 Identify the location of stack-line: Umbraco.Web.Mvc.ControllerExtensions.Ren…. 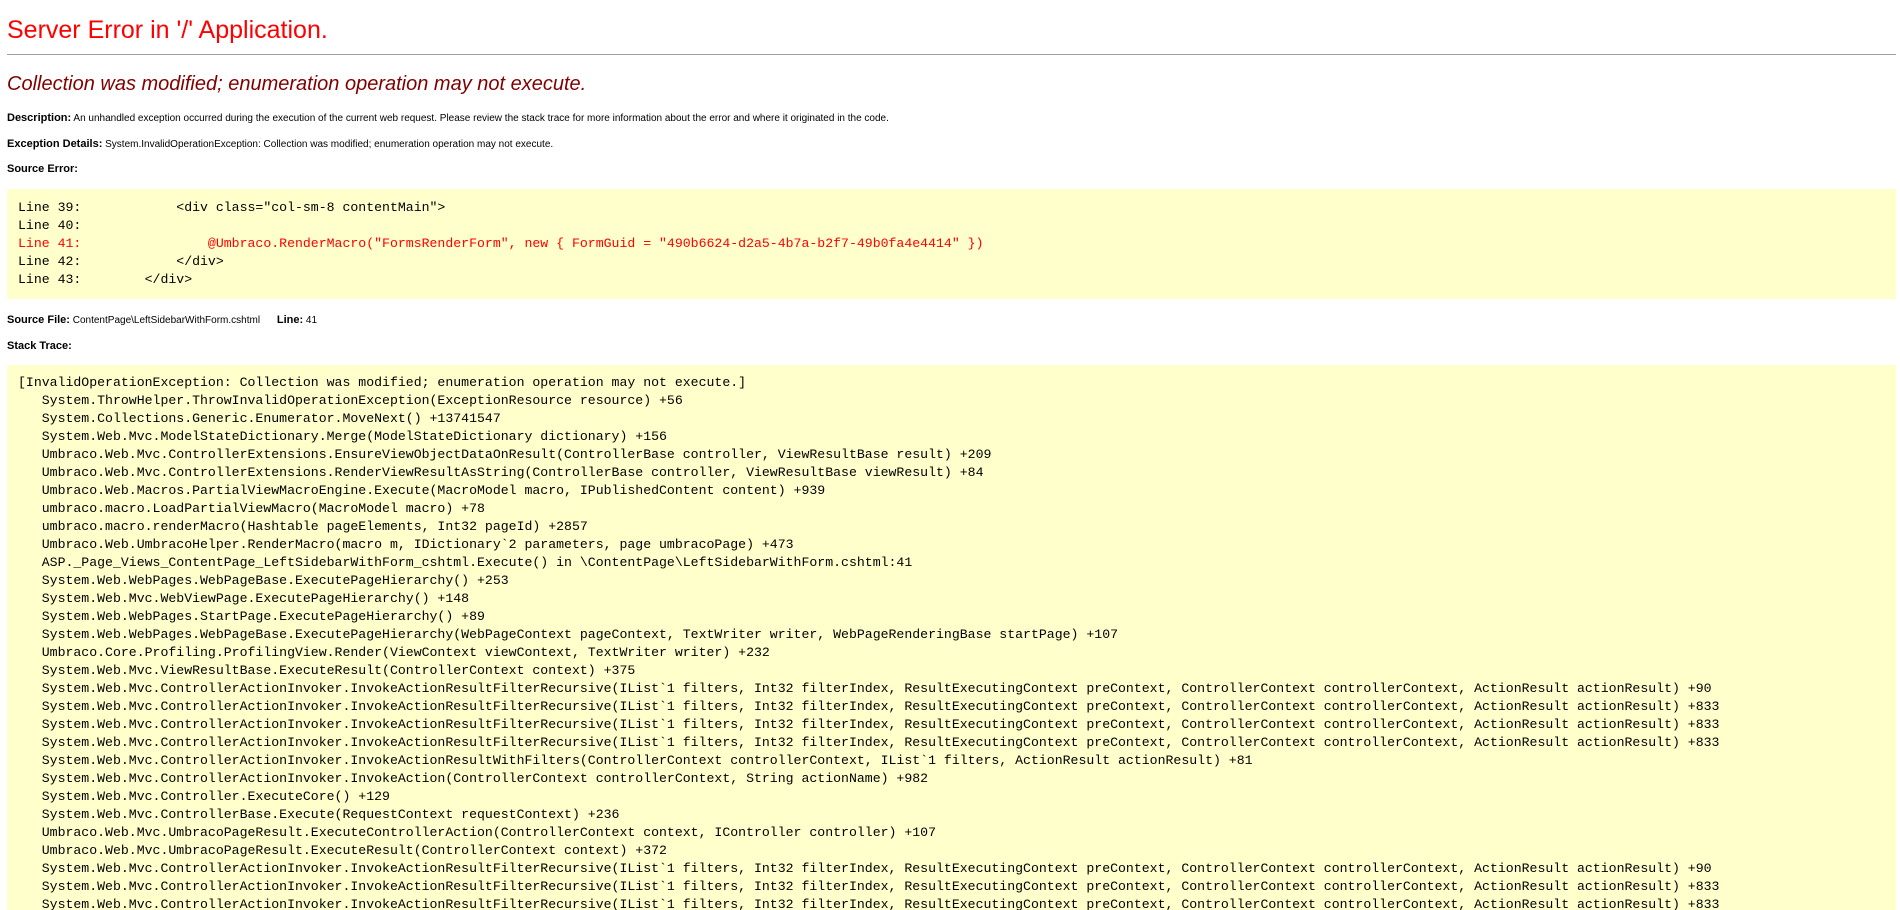
(501, 472).